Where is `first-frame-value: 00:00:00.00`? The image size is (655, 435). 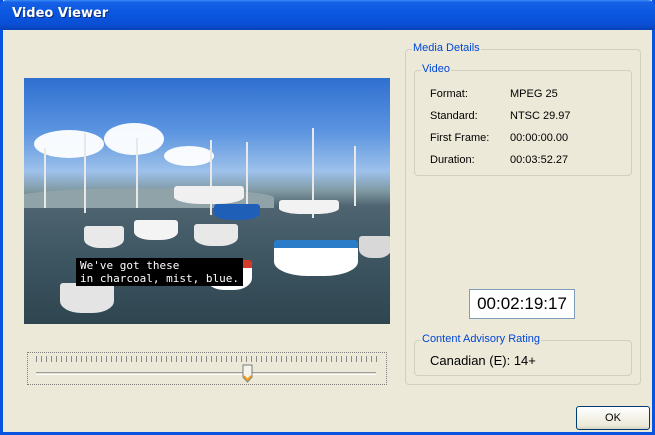 first-frame-value: 00:00:00.00 is located at coordinates (539, 138).